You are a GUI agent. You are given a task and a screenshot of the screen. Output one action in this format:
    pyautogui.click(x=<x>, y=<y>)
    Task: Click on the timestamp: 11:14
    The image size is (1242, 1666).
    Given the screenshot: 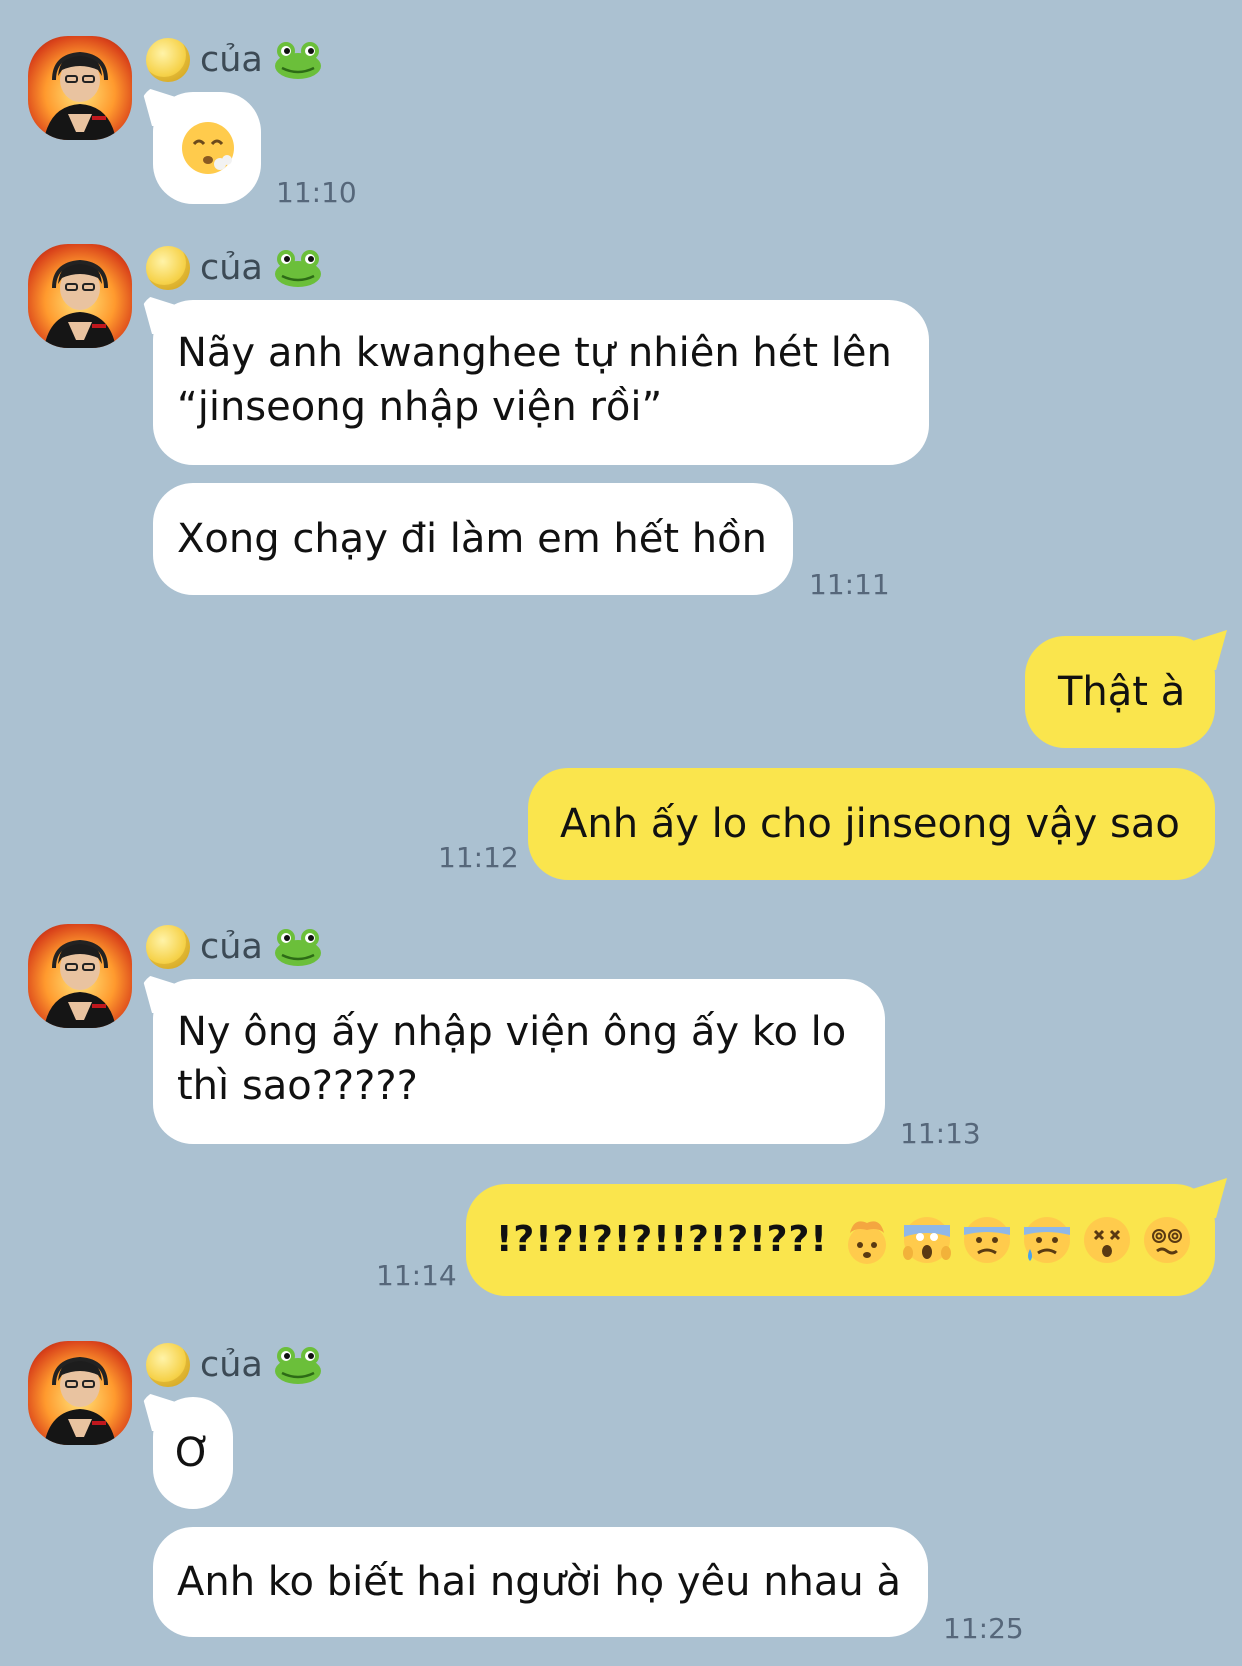 What is the action you would take?
    pyautogui.click(x=416, y=1275)
    